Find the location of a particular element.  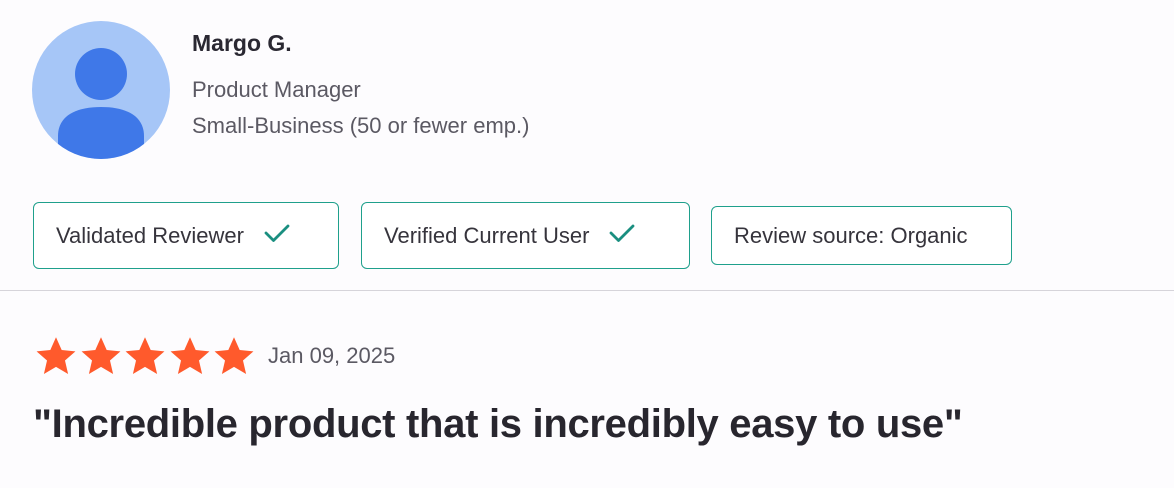

star-rating is located at coordinates (145, 357).